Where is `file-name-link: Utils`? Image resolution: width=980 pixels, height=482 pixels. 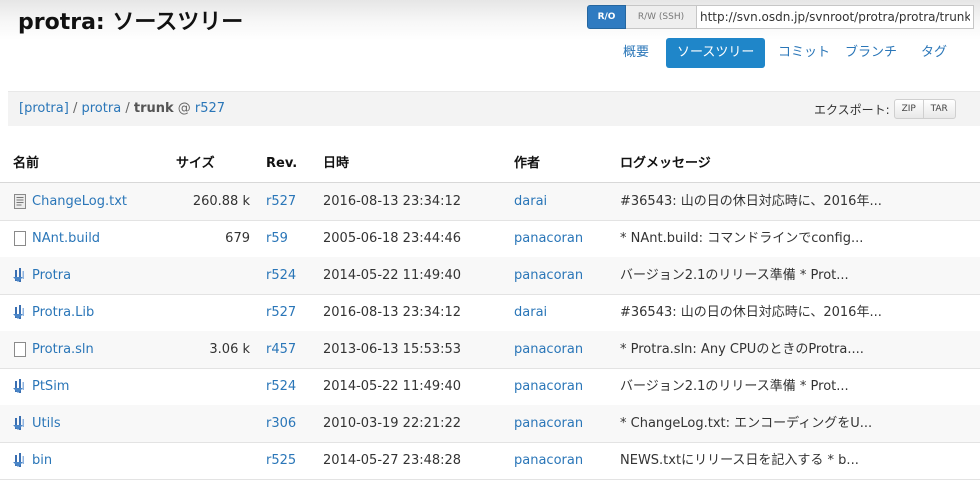
file-name-link: Utils is located at coordinates (46, 423).